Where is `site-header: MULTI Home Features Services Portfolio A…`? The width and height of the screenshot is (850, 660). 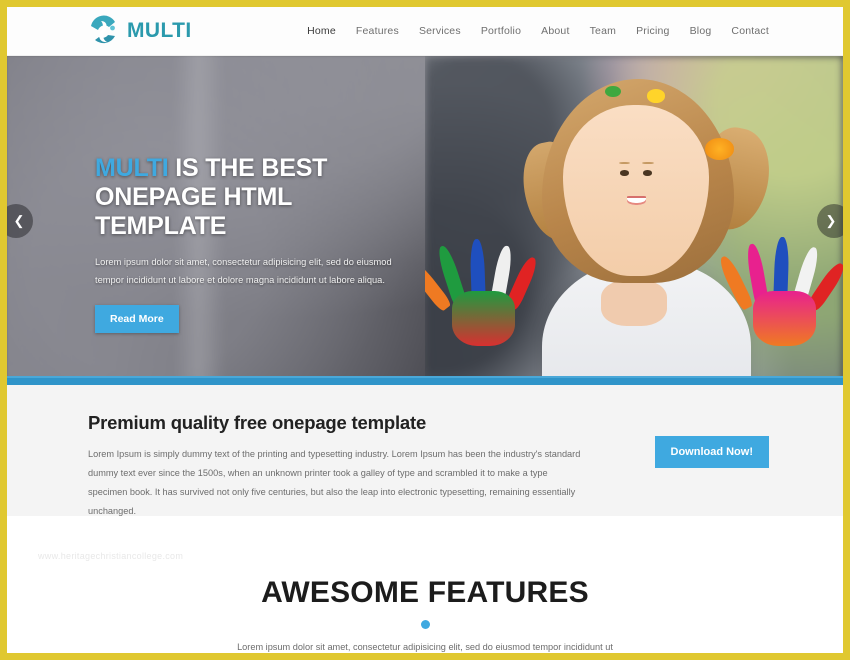 site-header: MULTI Home Features Services Portfolio A… is located at coordinates (425, 31).